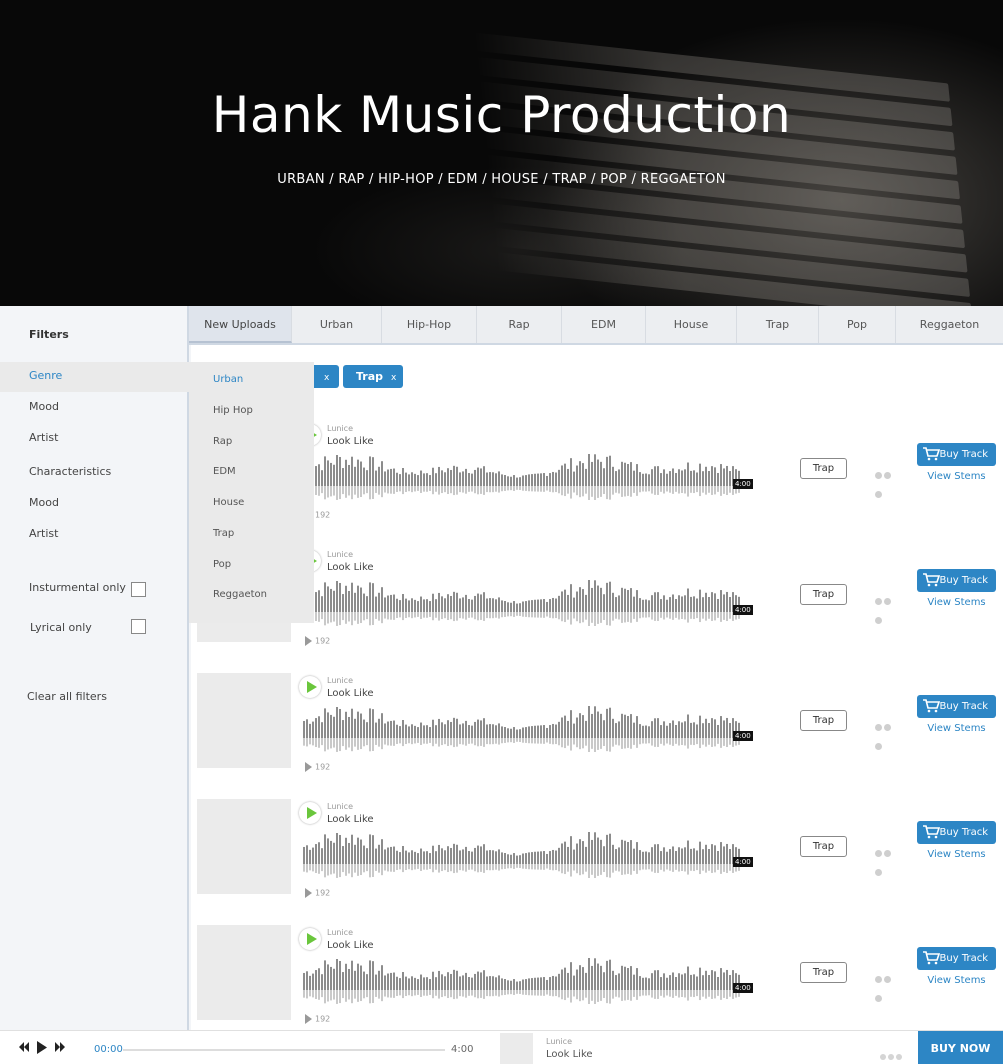 The image size is (1003, 1064). Describe the element at coordinates (604, 324) in the screenshot. I see `tab-edm: EDM` at that location.